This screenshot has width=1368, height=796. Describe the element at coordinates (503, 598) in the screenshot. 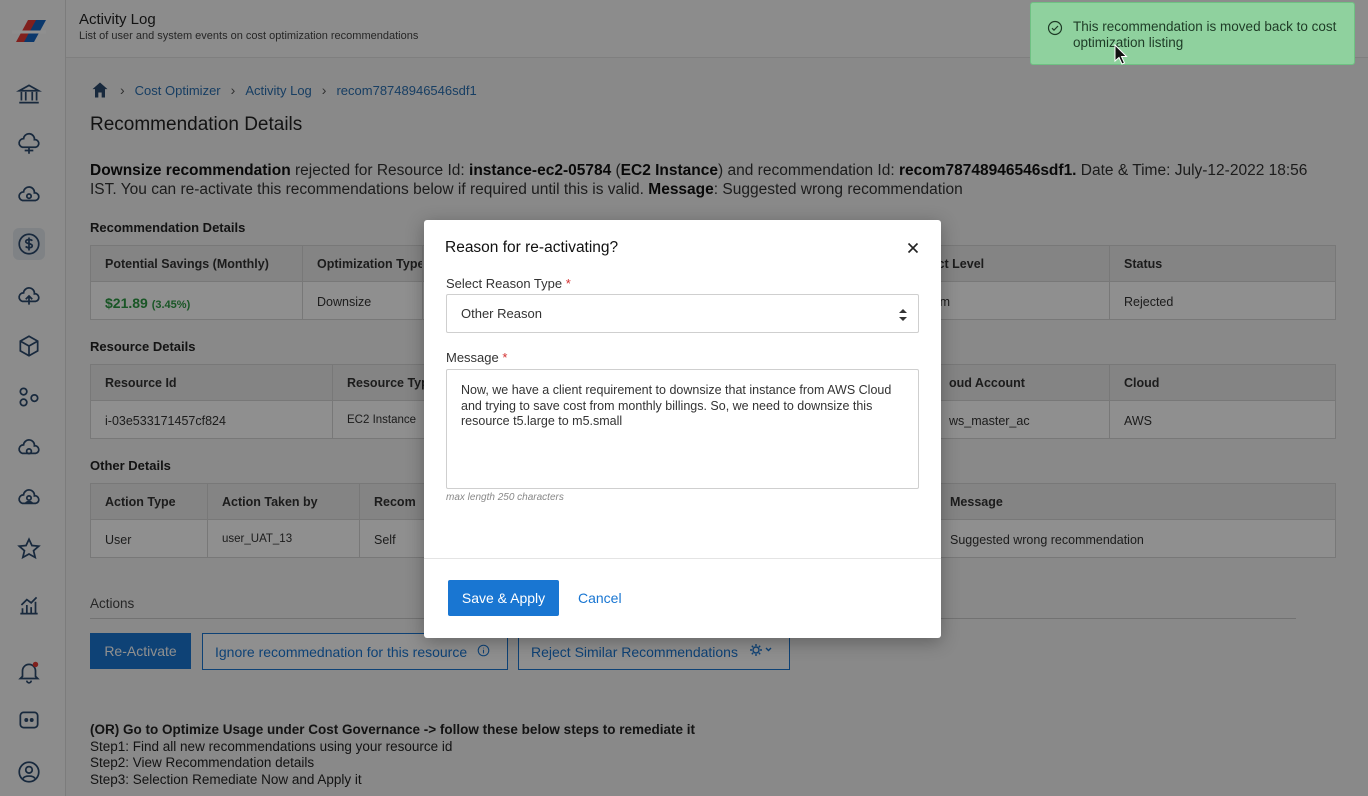

I see `save-apply-button: Save & Apply` at that location.